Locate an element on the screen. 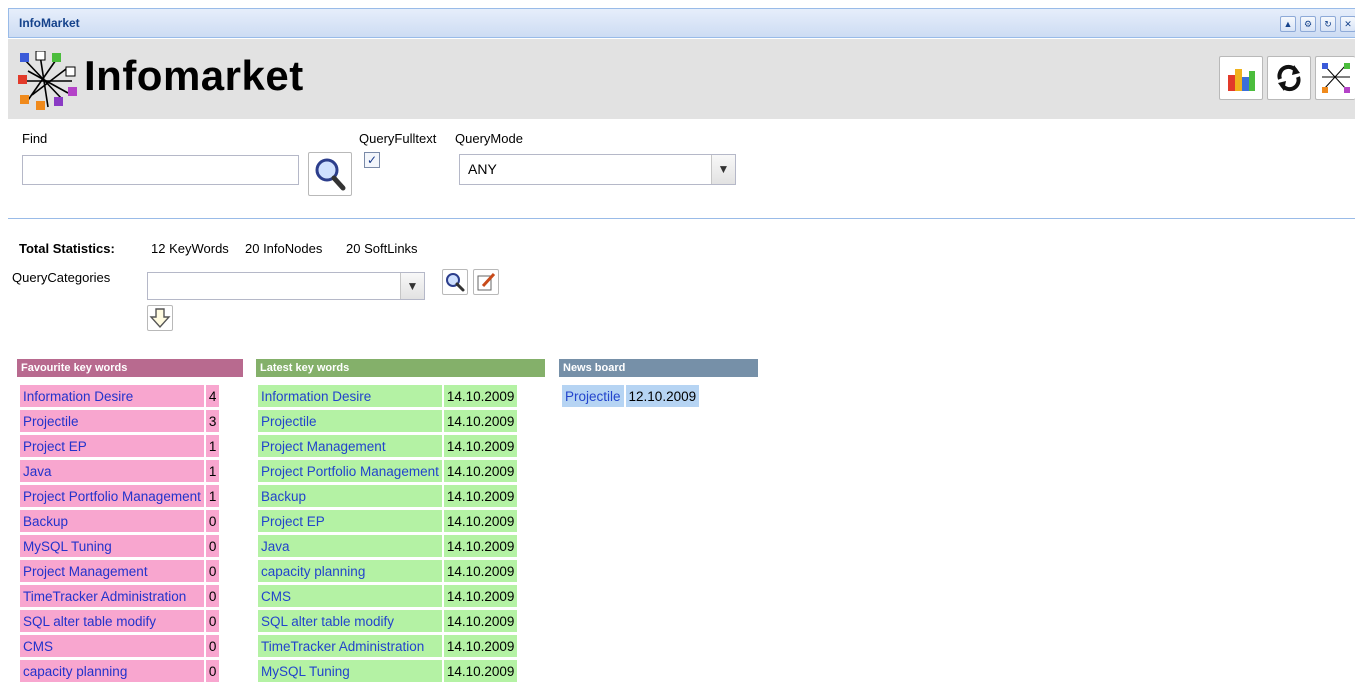  querycategories-select: ▼ is located at coordinates (286, 286).